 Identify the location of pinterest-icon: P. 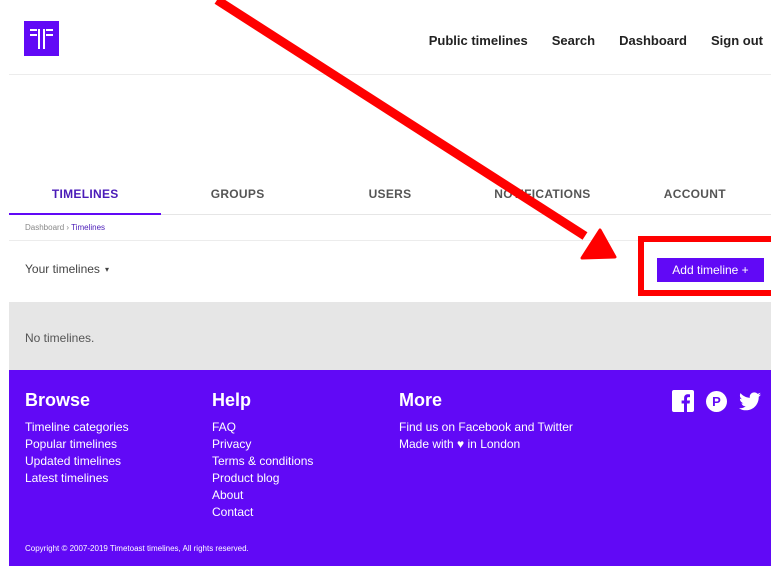
(716, 403).